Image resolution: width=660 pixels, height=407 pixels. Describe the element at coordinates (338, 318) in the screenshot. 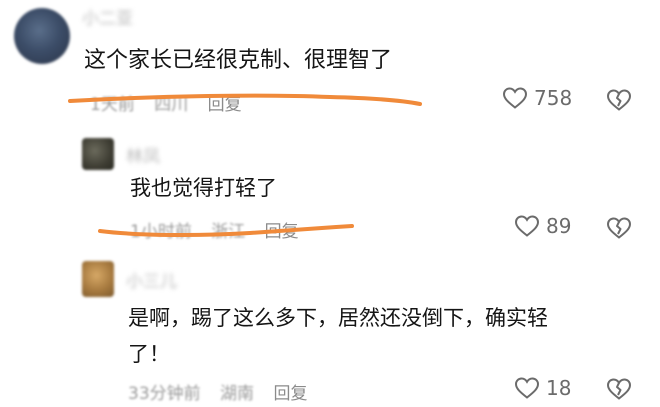

I see `comment-text-line-1: 是啊，踢了这么多下，居然还没倒下，确实轻` at that location.